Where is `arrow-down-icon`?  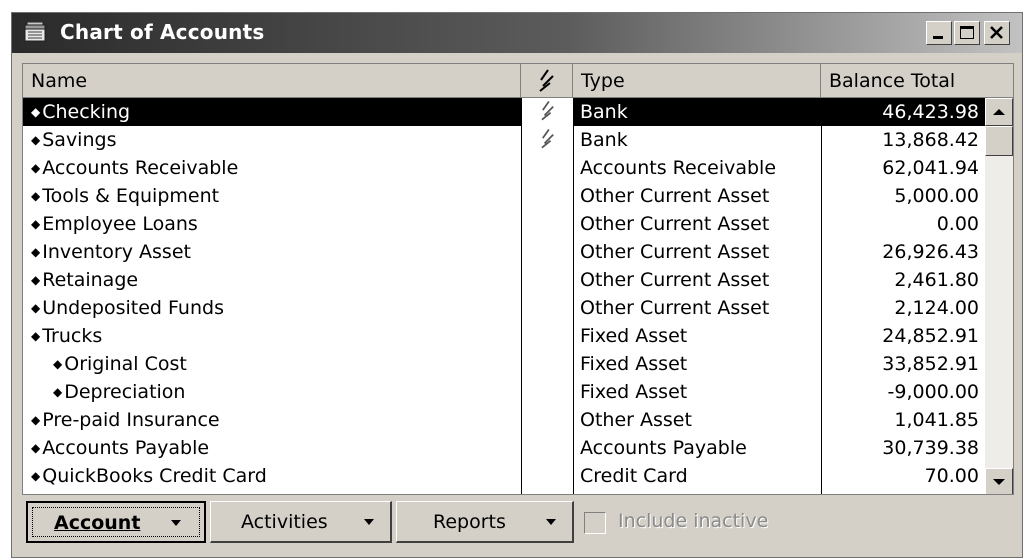 arrow-down-icon is located at coordinates (999, 482).